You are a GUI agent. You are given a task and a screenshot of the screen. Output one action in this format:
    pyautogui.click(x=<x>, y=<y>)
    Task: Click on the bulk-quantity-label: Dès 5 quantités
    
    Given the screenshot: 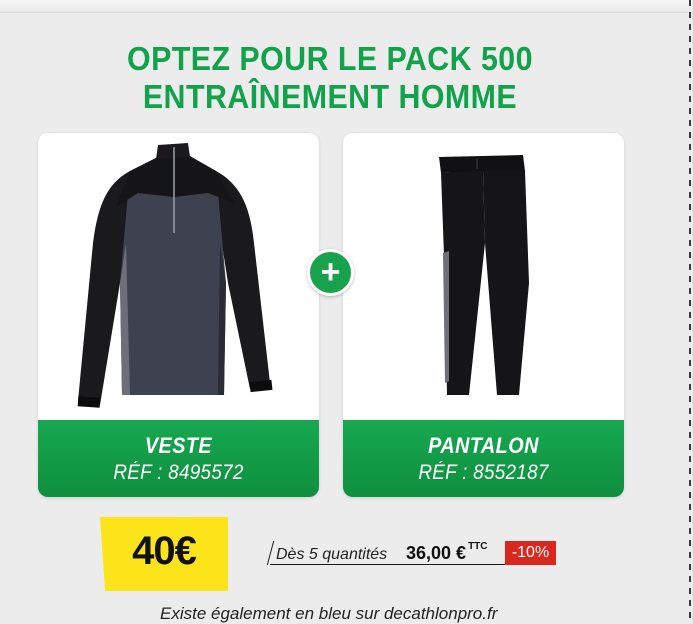 What is the action you would take?
    pyautogui.click(x=332, y=554)
    